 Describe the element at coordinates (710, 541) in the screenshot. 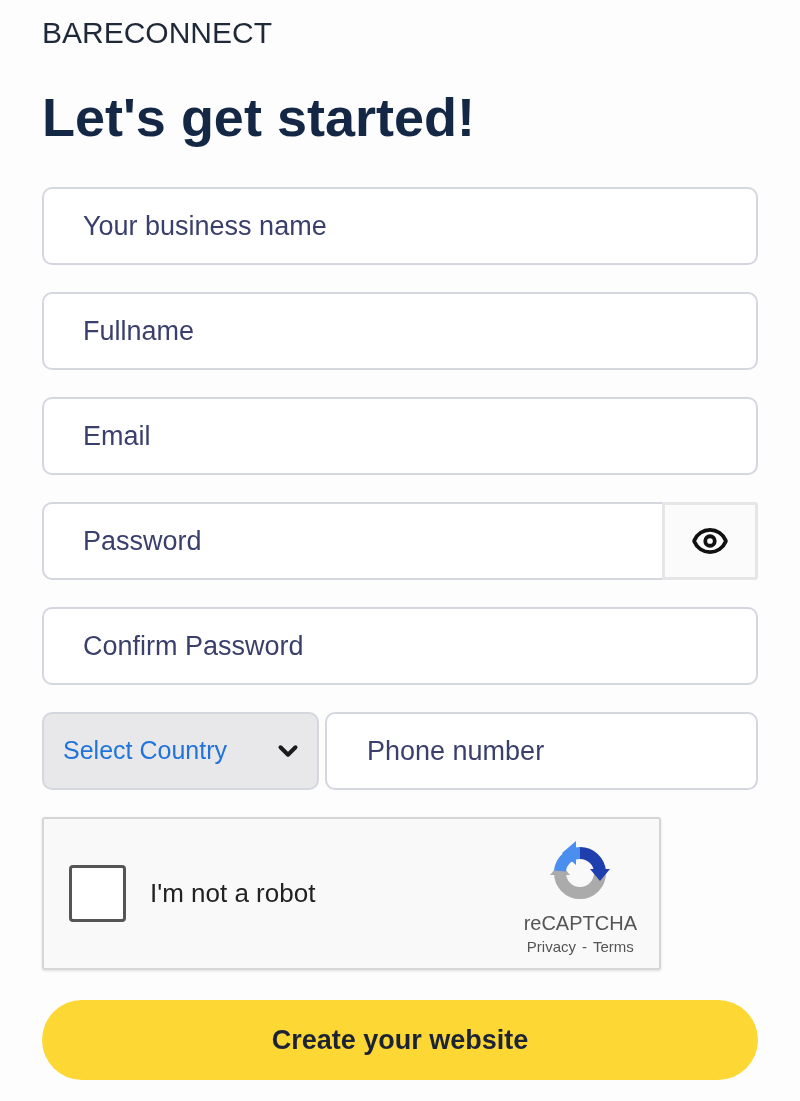

I see `show-password-button` at that location.